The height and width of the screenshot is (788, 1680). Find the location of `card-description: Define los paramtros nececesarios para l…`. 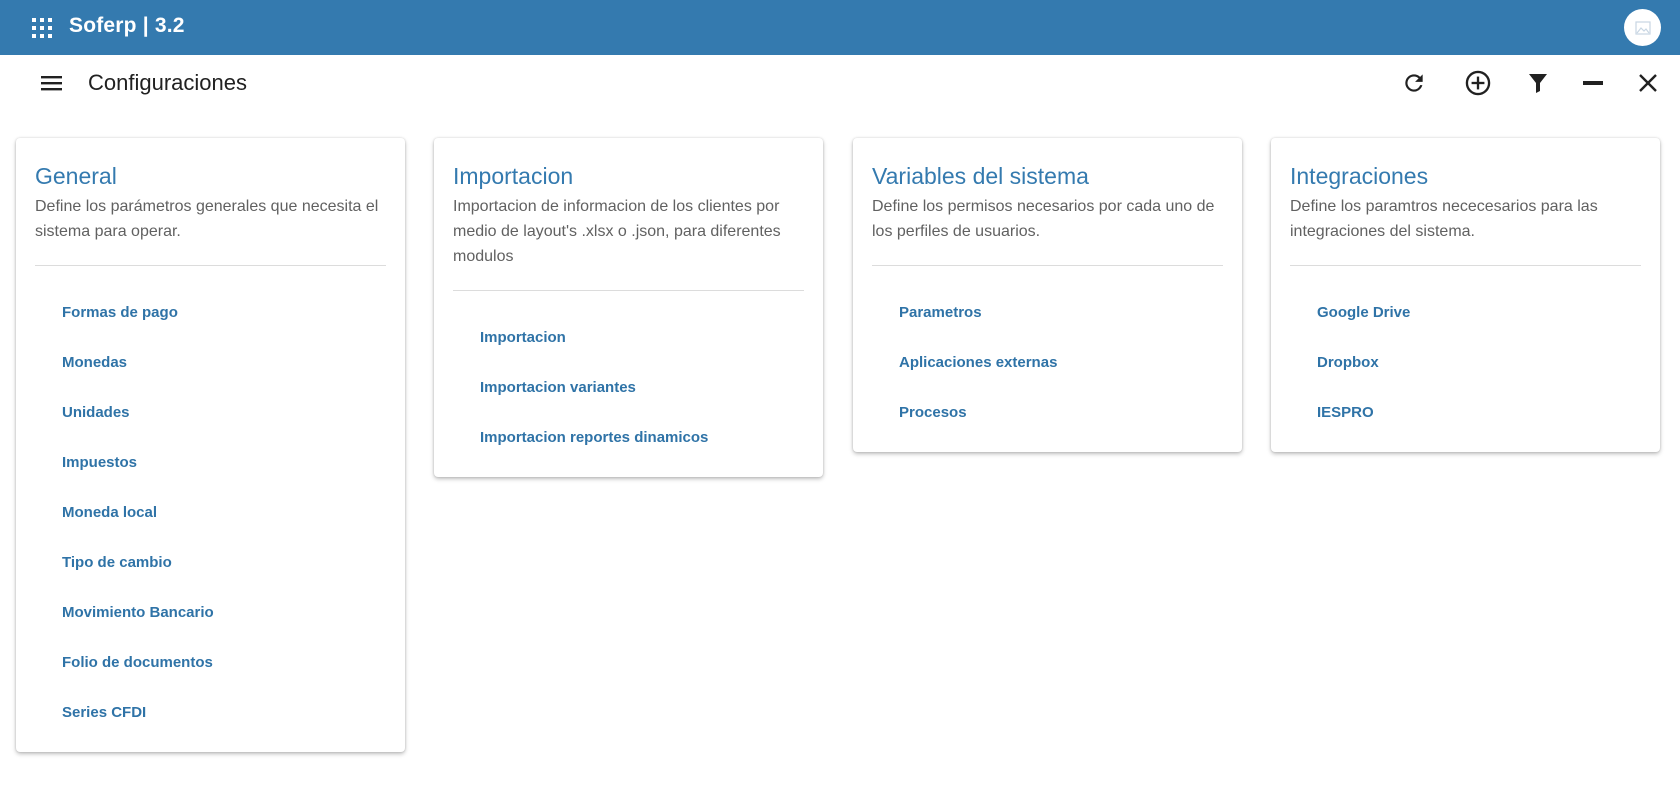

card-description: Define los paramtros nececesarios para l… is located at coordinates (1444, 219).